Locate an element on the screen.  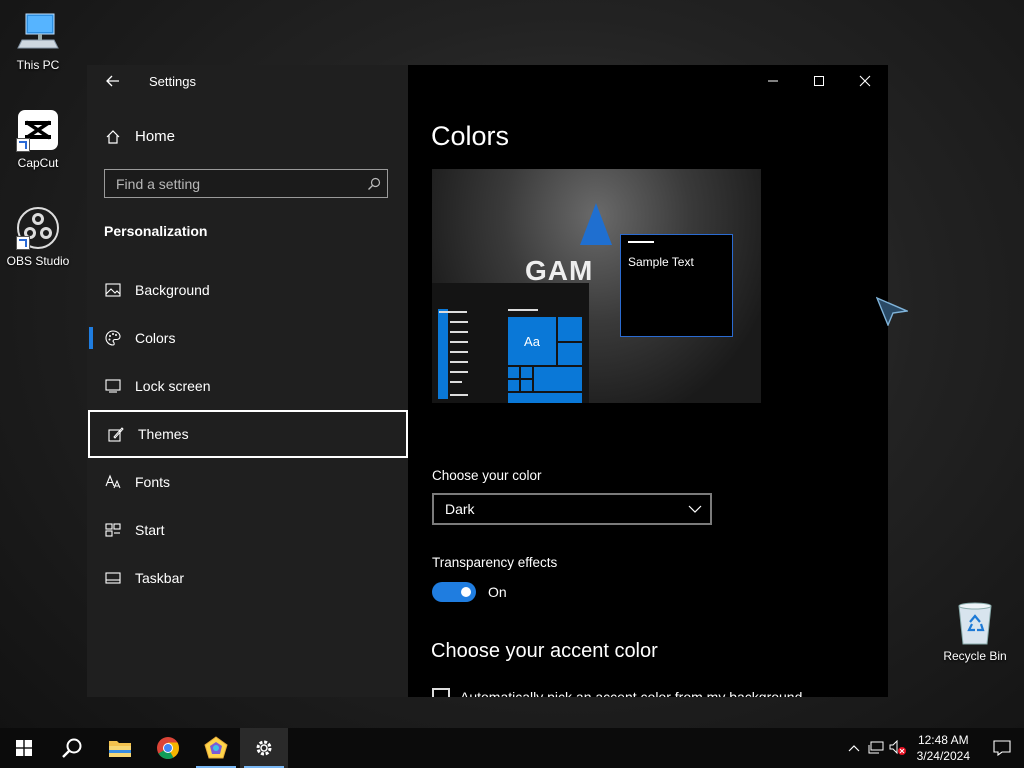
taskbar: 12:48 AM 3/24/2024 is located at coordinates (512, 748).